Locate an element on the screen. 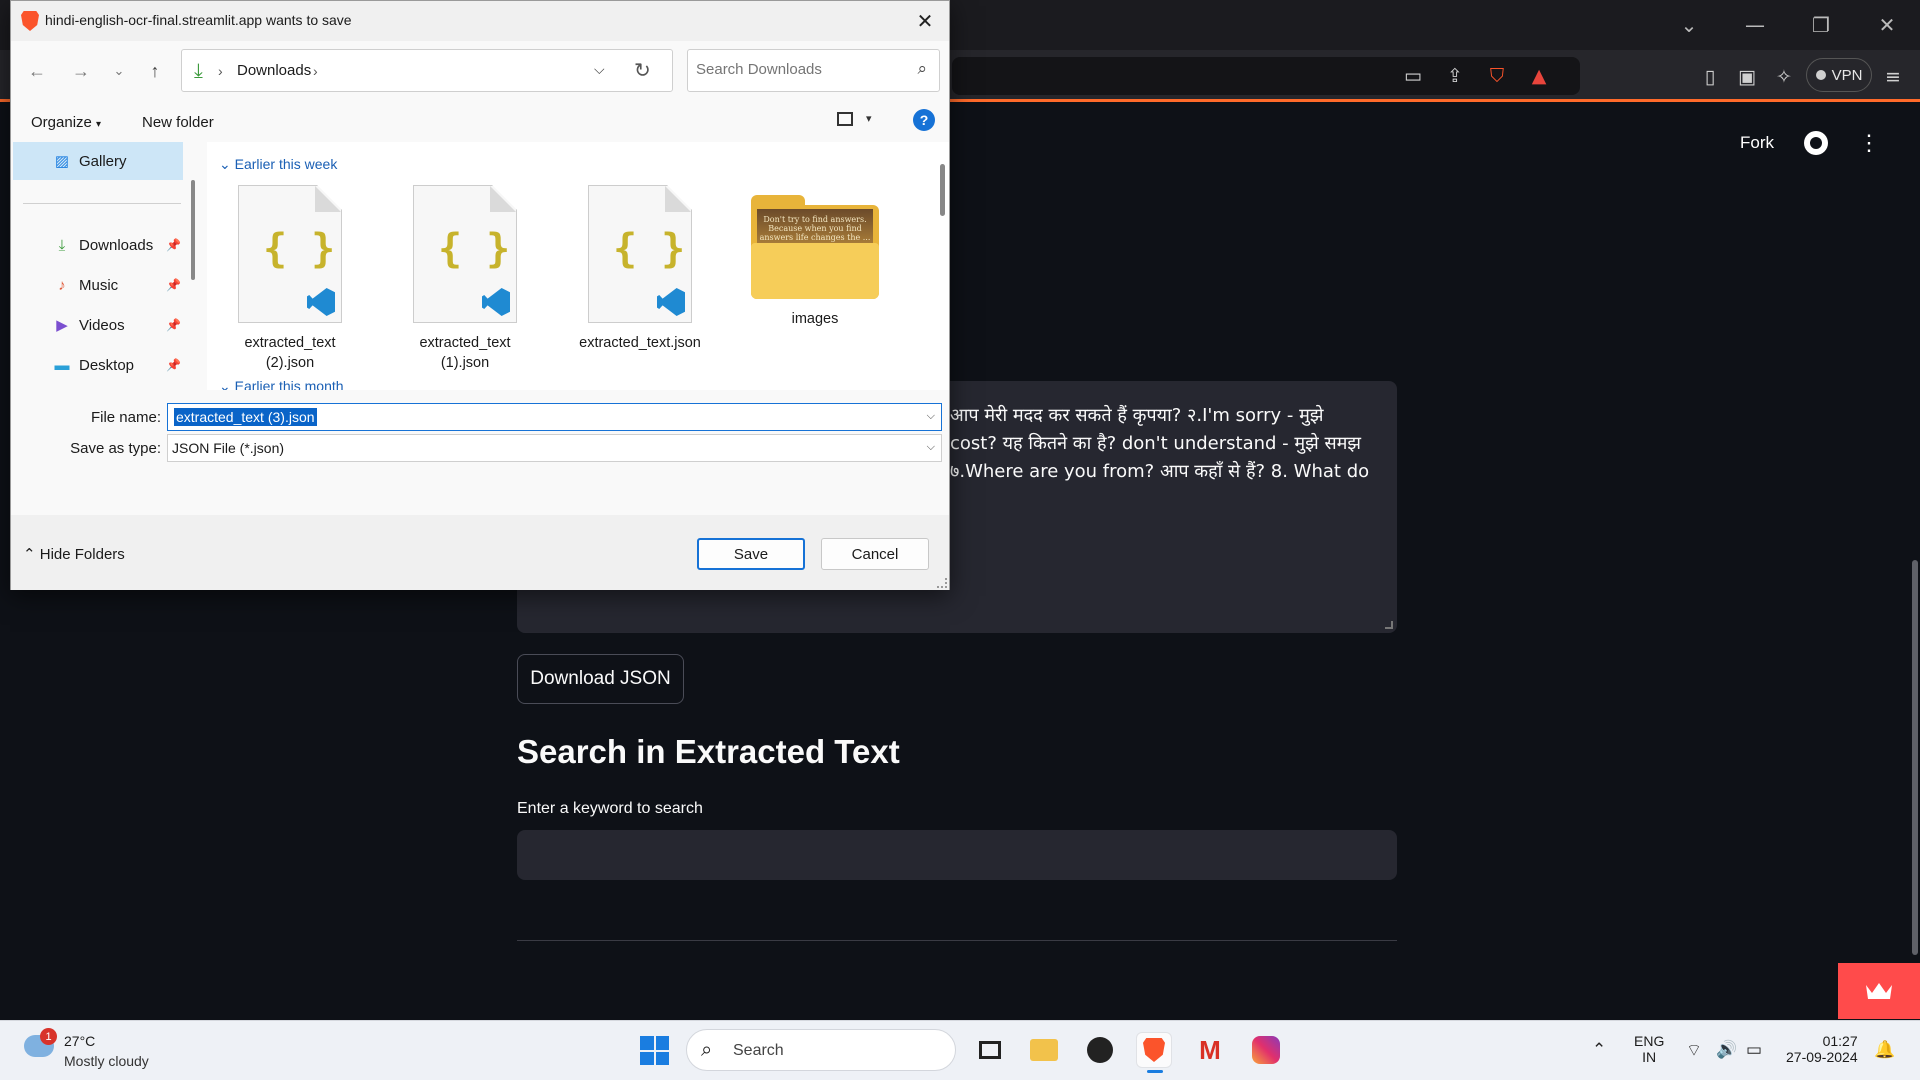  search-label: Enter a keyword to search is located at coordinates (610, 808).